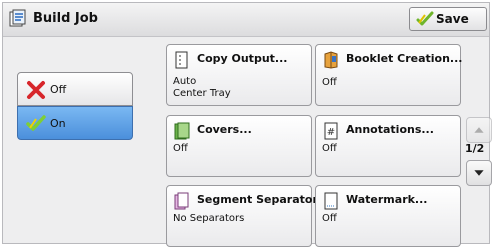 The height and width of the screenshot is (247, 492). What do you see at coordinates (251, 216) in the screenshot?
I see `segment-separators-button: Segment Separators... No Separators` at bounding box center [251, 216].